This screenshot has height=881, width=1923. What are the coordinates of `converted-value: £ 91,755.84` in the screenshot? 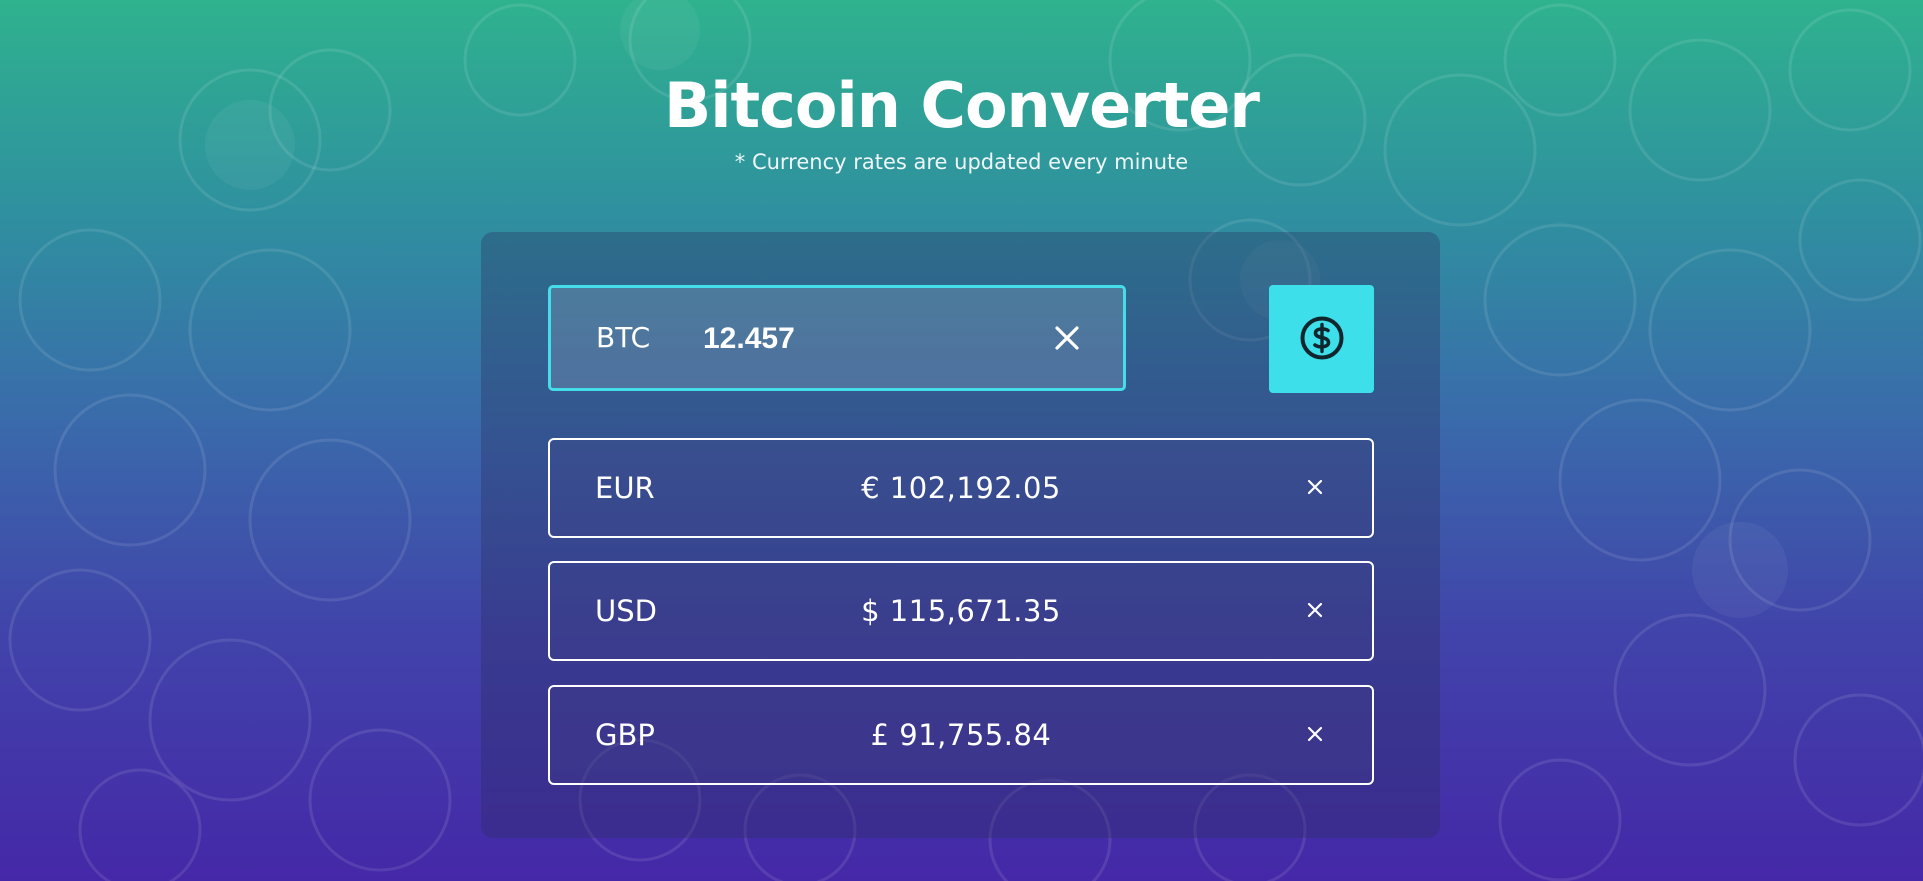 It's located at (961, 735).